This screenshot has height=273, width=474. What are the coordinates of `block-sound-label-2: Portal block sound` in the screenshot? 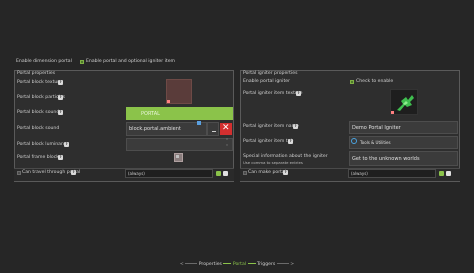 It's located at (38, 128).